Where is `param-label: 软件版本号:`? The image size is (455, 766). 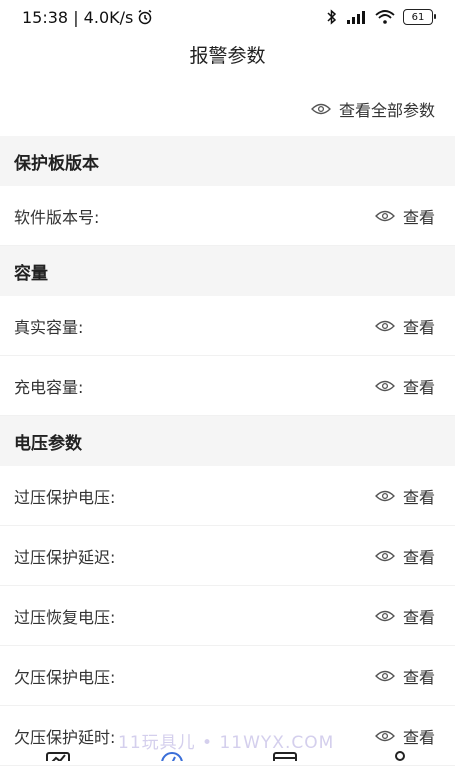 param-label: 软件版本号: is located at coordinates (57, 217).